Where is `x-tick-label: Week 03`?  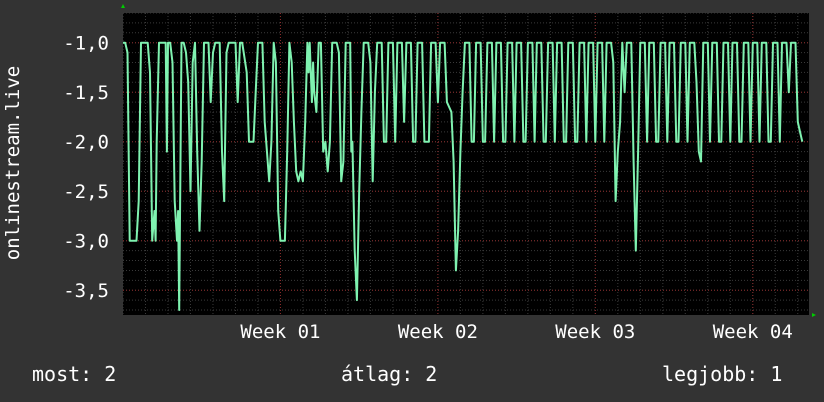 x-tick-label: Week 03 is located at coordinates (595, 332).